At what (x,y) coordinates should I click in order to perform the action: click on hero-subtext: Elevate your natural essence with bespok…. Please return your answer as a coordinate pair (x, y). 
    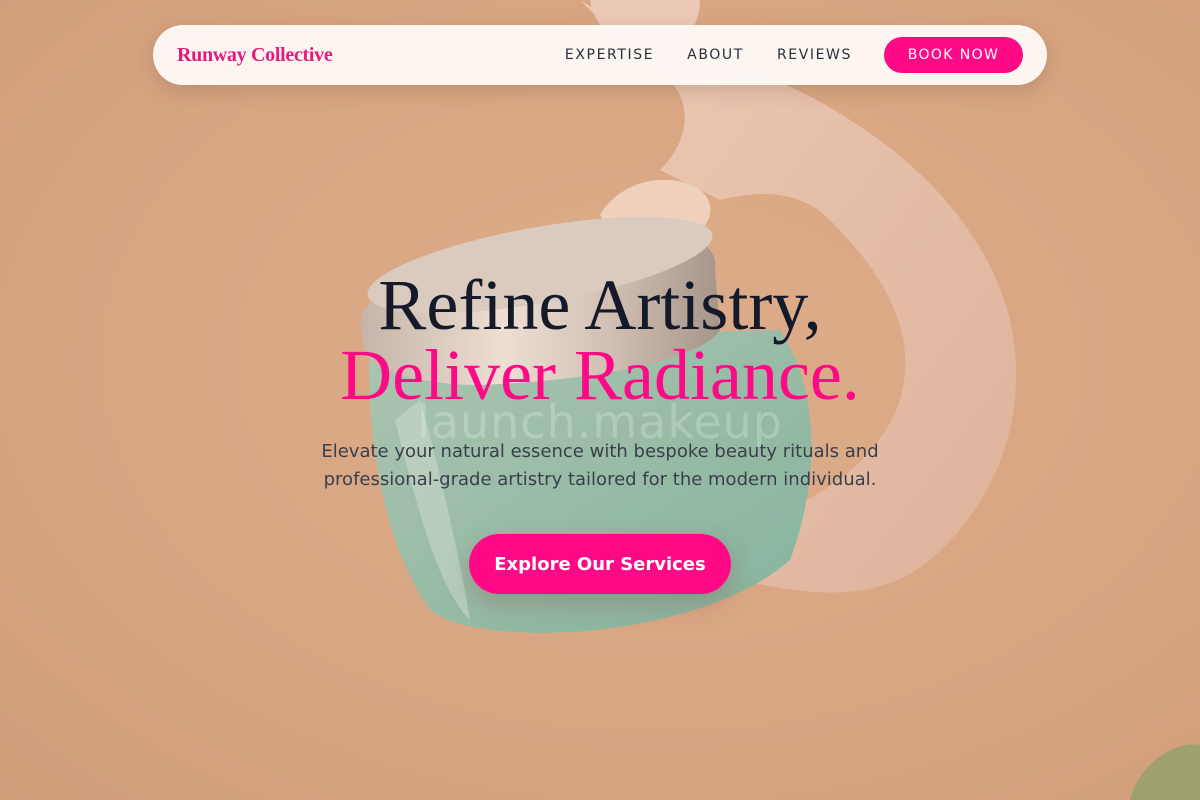
    Looking at the image, I should click on (600, 465).